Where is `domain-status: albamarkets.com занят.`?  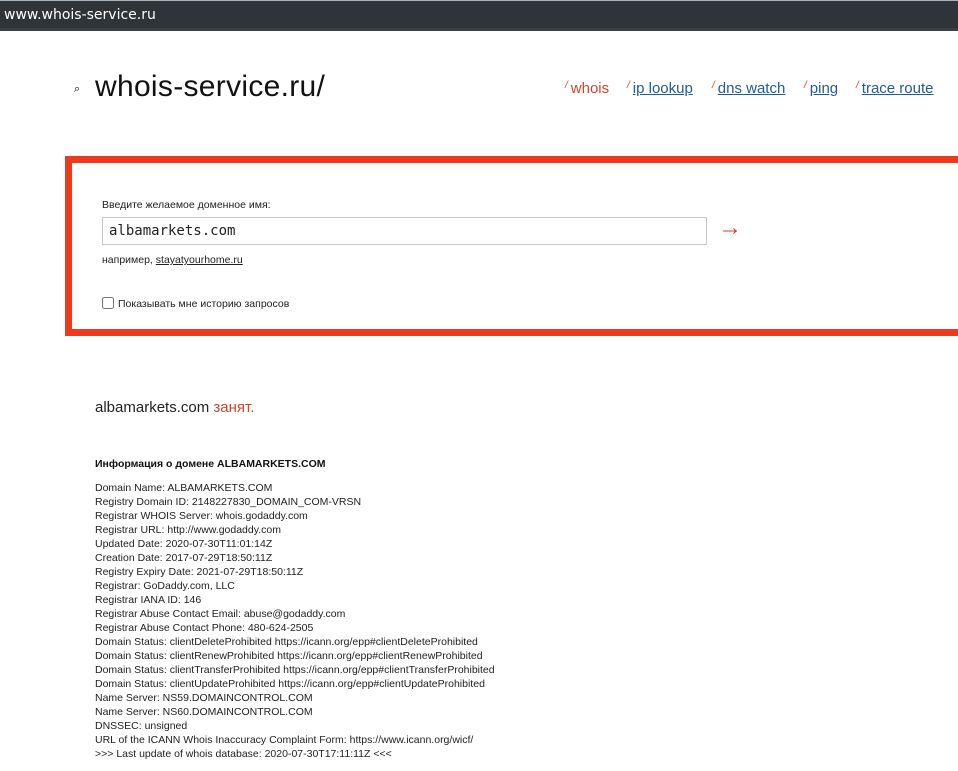 domain-status: albamarkets.com занят. is located at coordinates (174, 407).